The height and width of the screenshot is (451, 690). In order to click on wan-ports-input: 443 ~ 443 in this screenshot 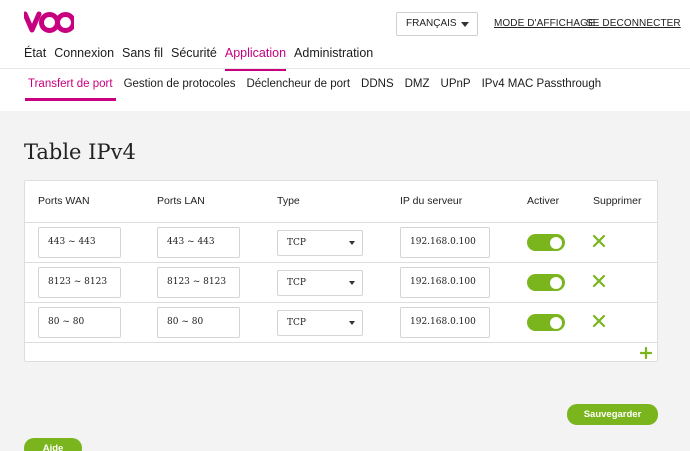, I will do `click(79, 242)`.